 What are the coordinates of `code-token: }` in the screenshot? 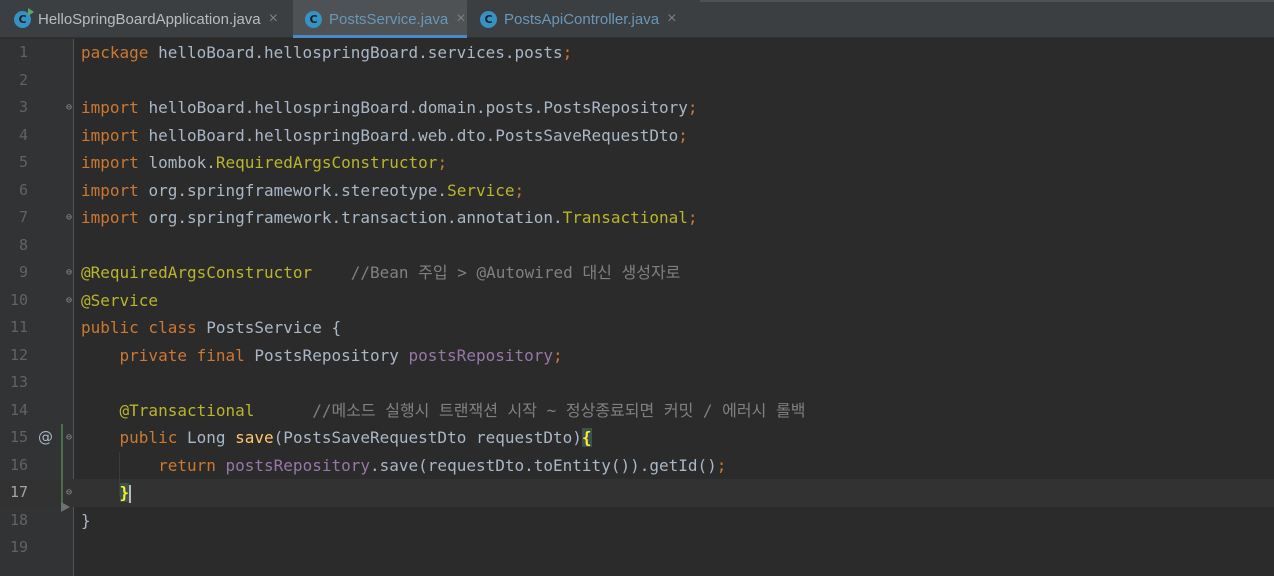 It's located at (86, 520).